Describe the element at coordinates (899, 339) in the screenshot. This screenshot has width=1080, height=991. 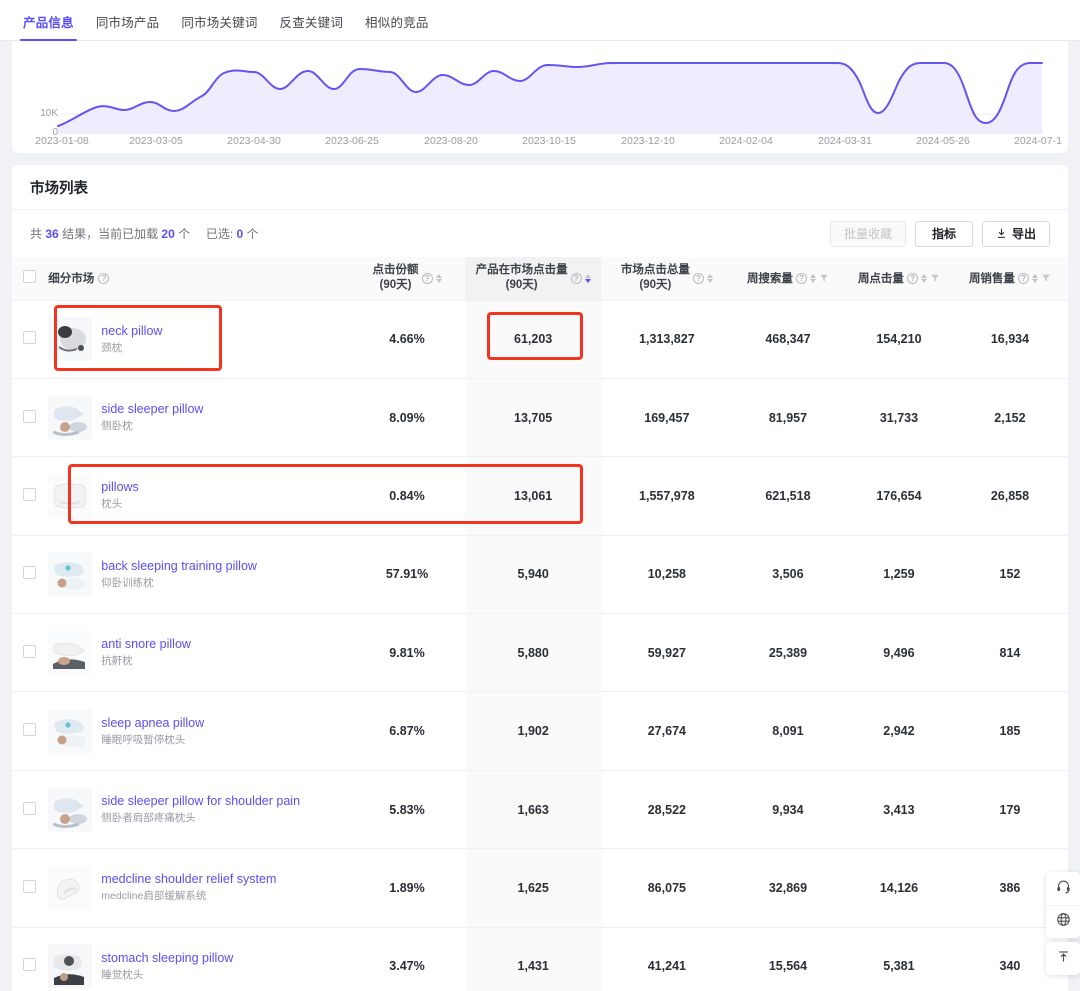
I see `cell-weekly-click: 154,210` at that location.